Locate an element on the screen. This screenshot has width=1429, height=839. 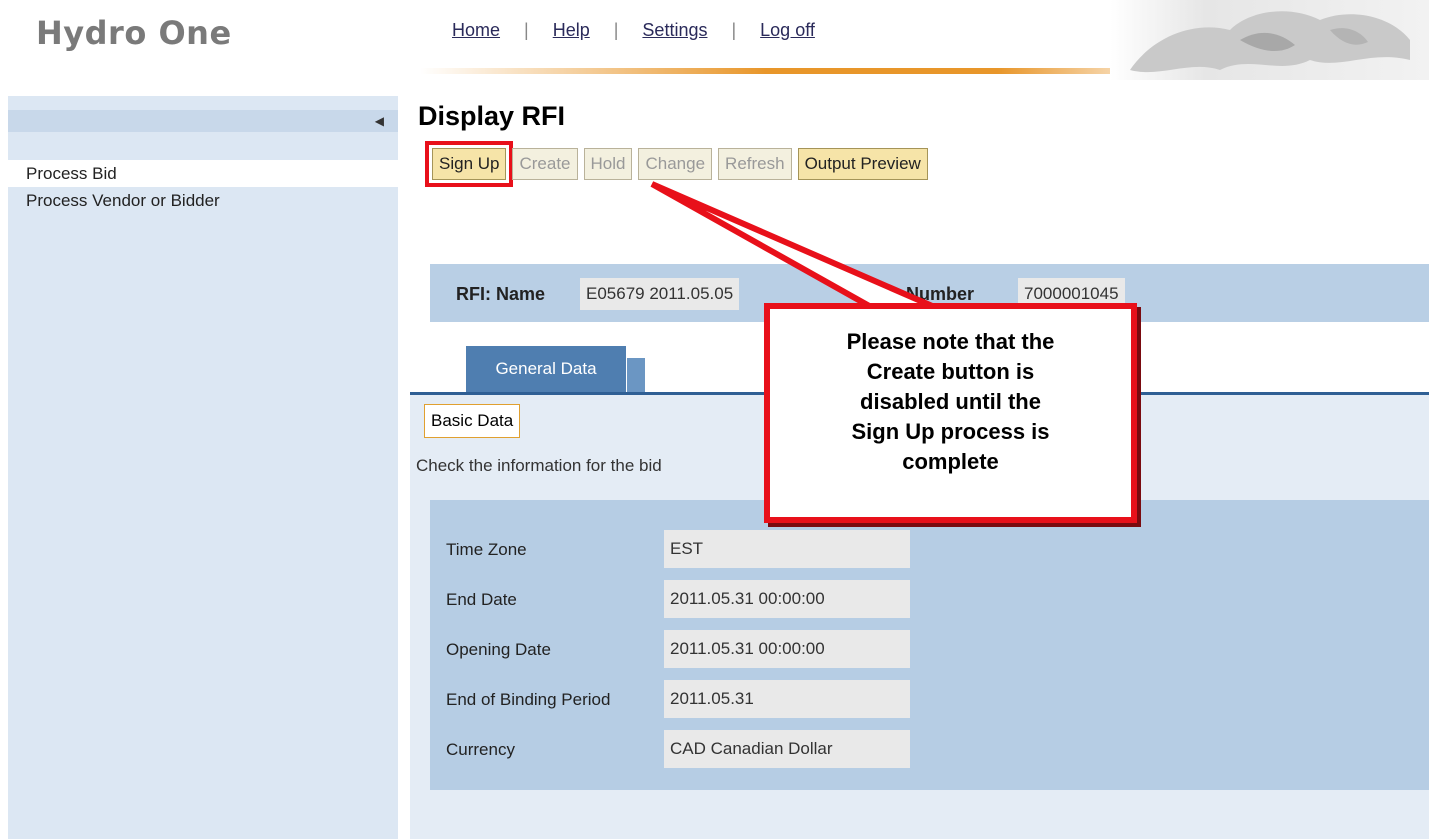
refresh-button: Refresh is located at coordinates (755, 164).